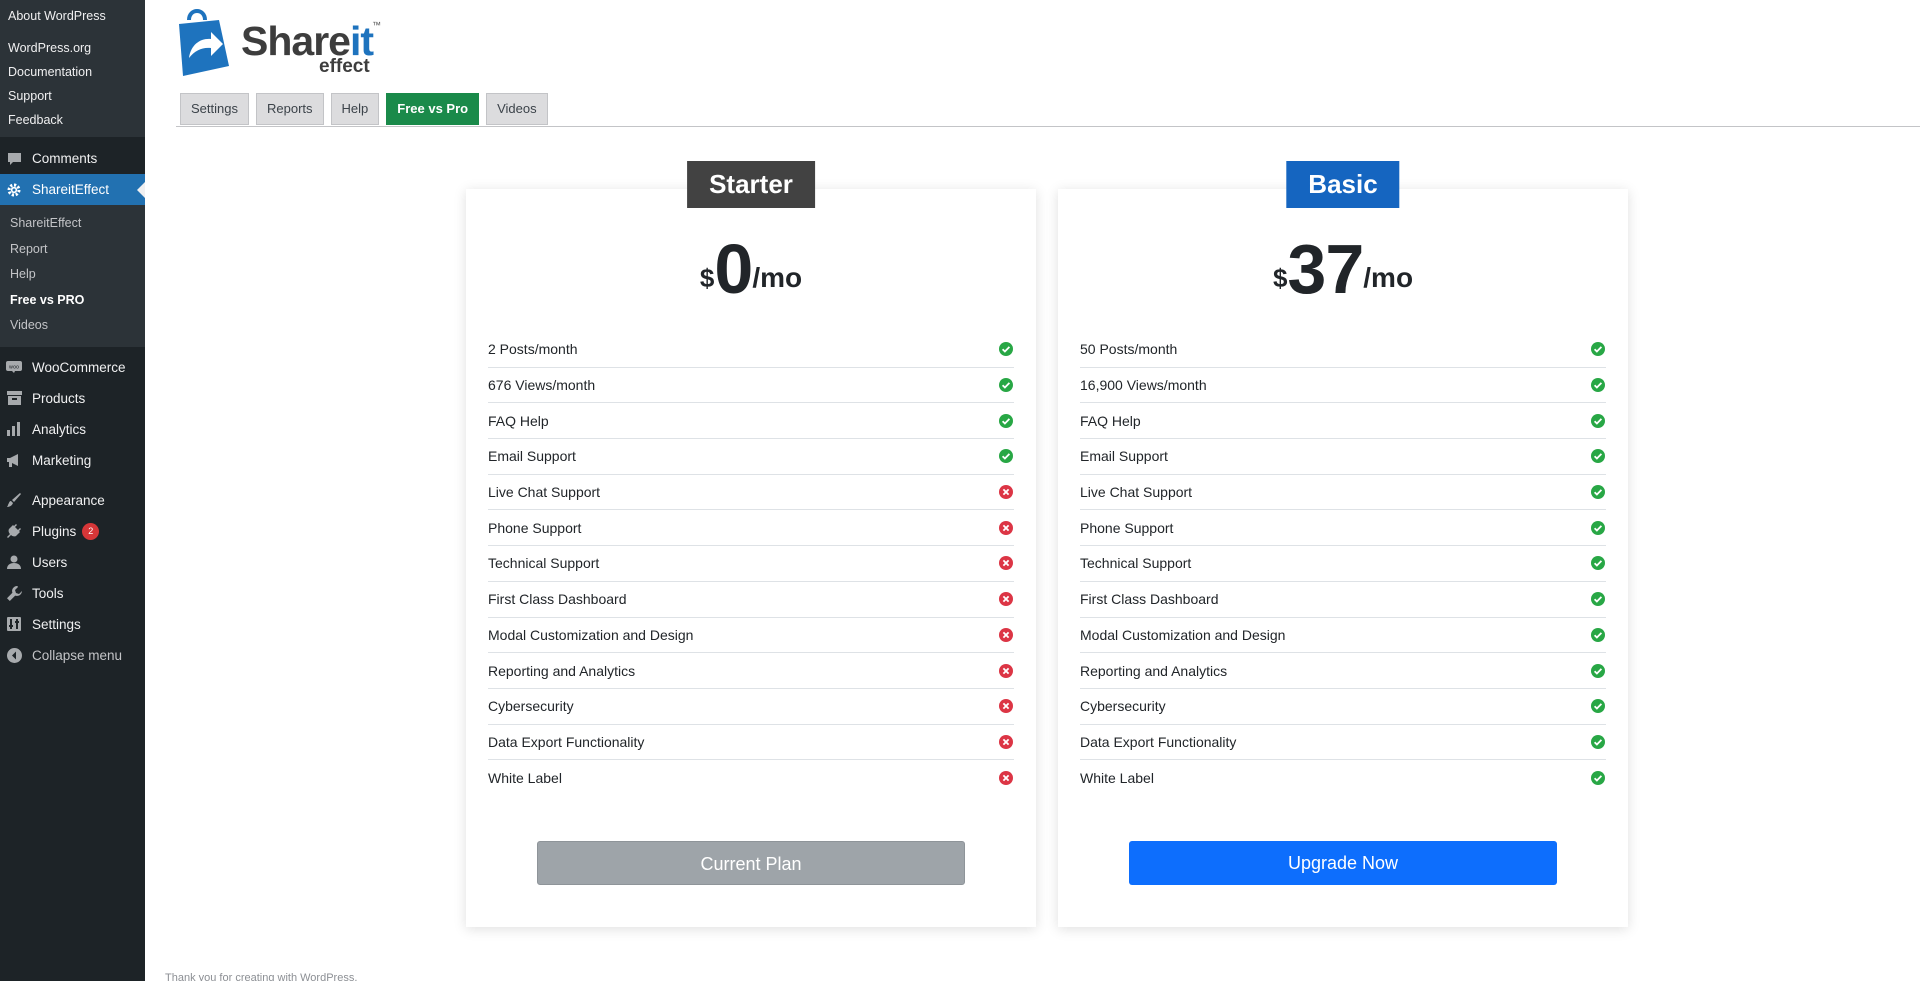 The height and width of the screenshot is (981, 1920). Describe the element at coordinates (517, 109) in the screenshot. I see `tab-videos: Videos` at that location.